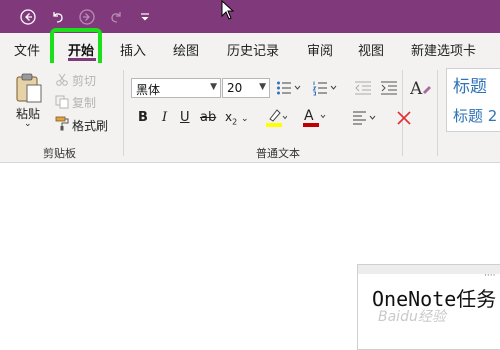 The width and height of the screenshot is (500, 350). What do you see at coordinates (363, 90) in the screenshot?
I see `decrease-indent-icon` at bounding box center [363, 90].